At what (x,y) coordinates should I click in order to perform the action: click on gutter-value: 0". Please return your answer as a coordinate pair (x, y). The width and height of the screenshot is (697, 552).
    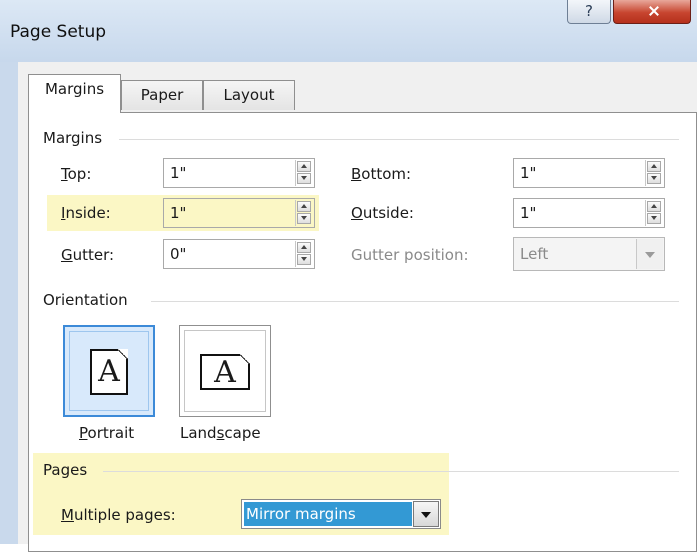
    Looking at the image, I should click on (178, 254).